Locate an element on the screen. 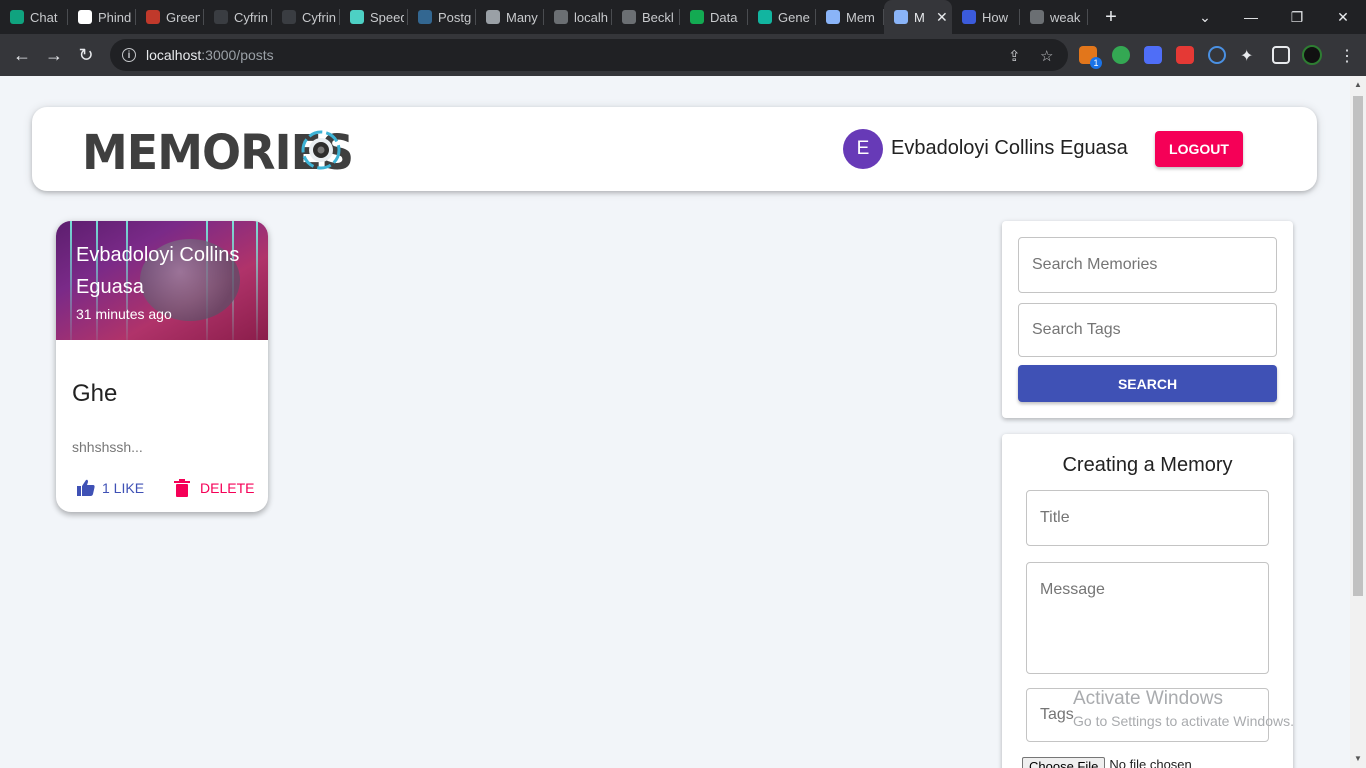 This screenshot has width=1366, height=768. search-button: SEARCH is located at coordinates (1147, 383).